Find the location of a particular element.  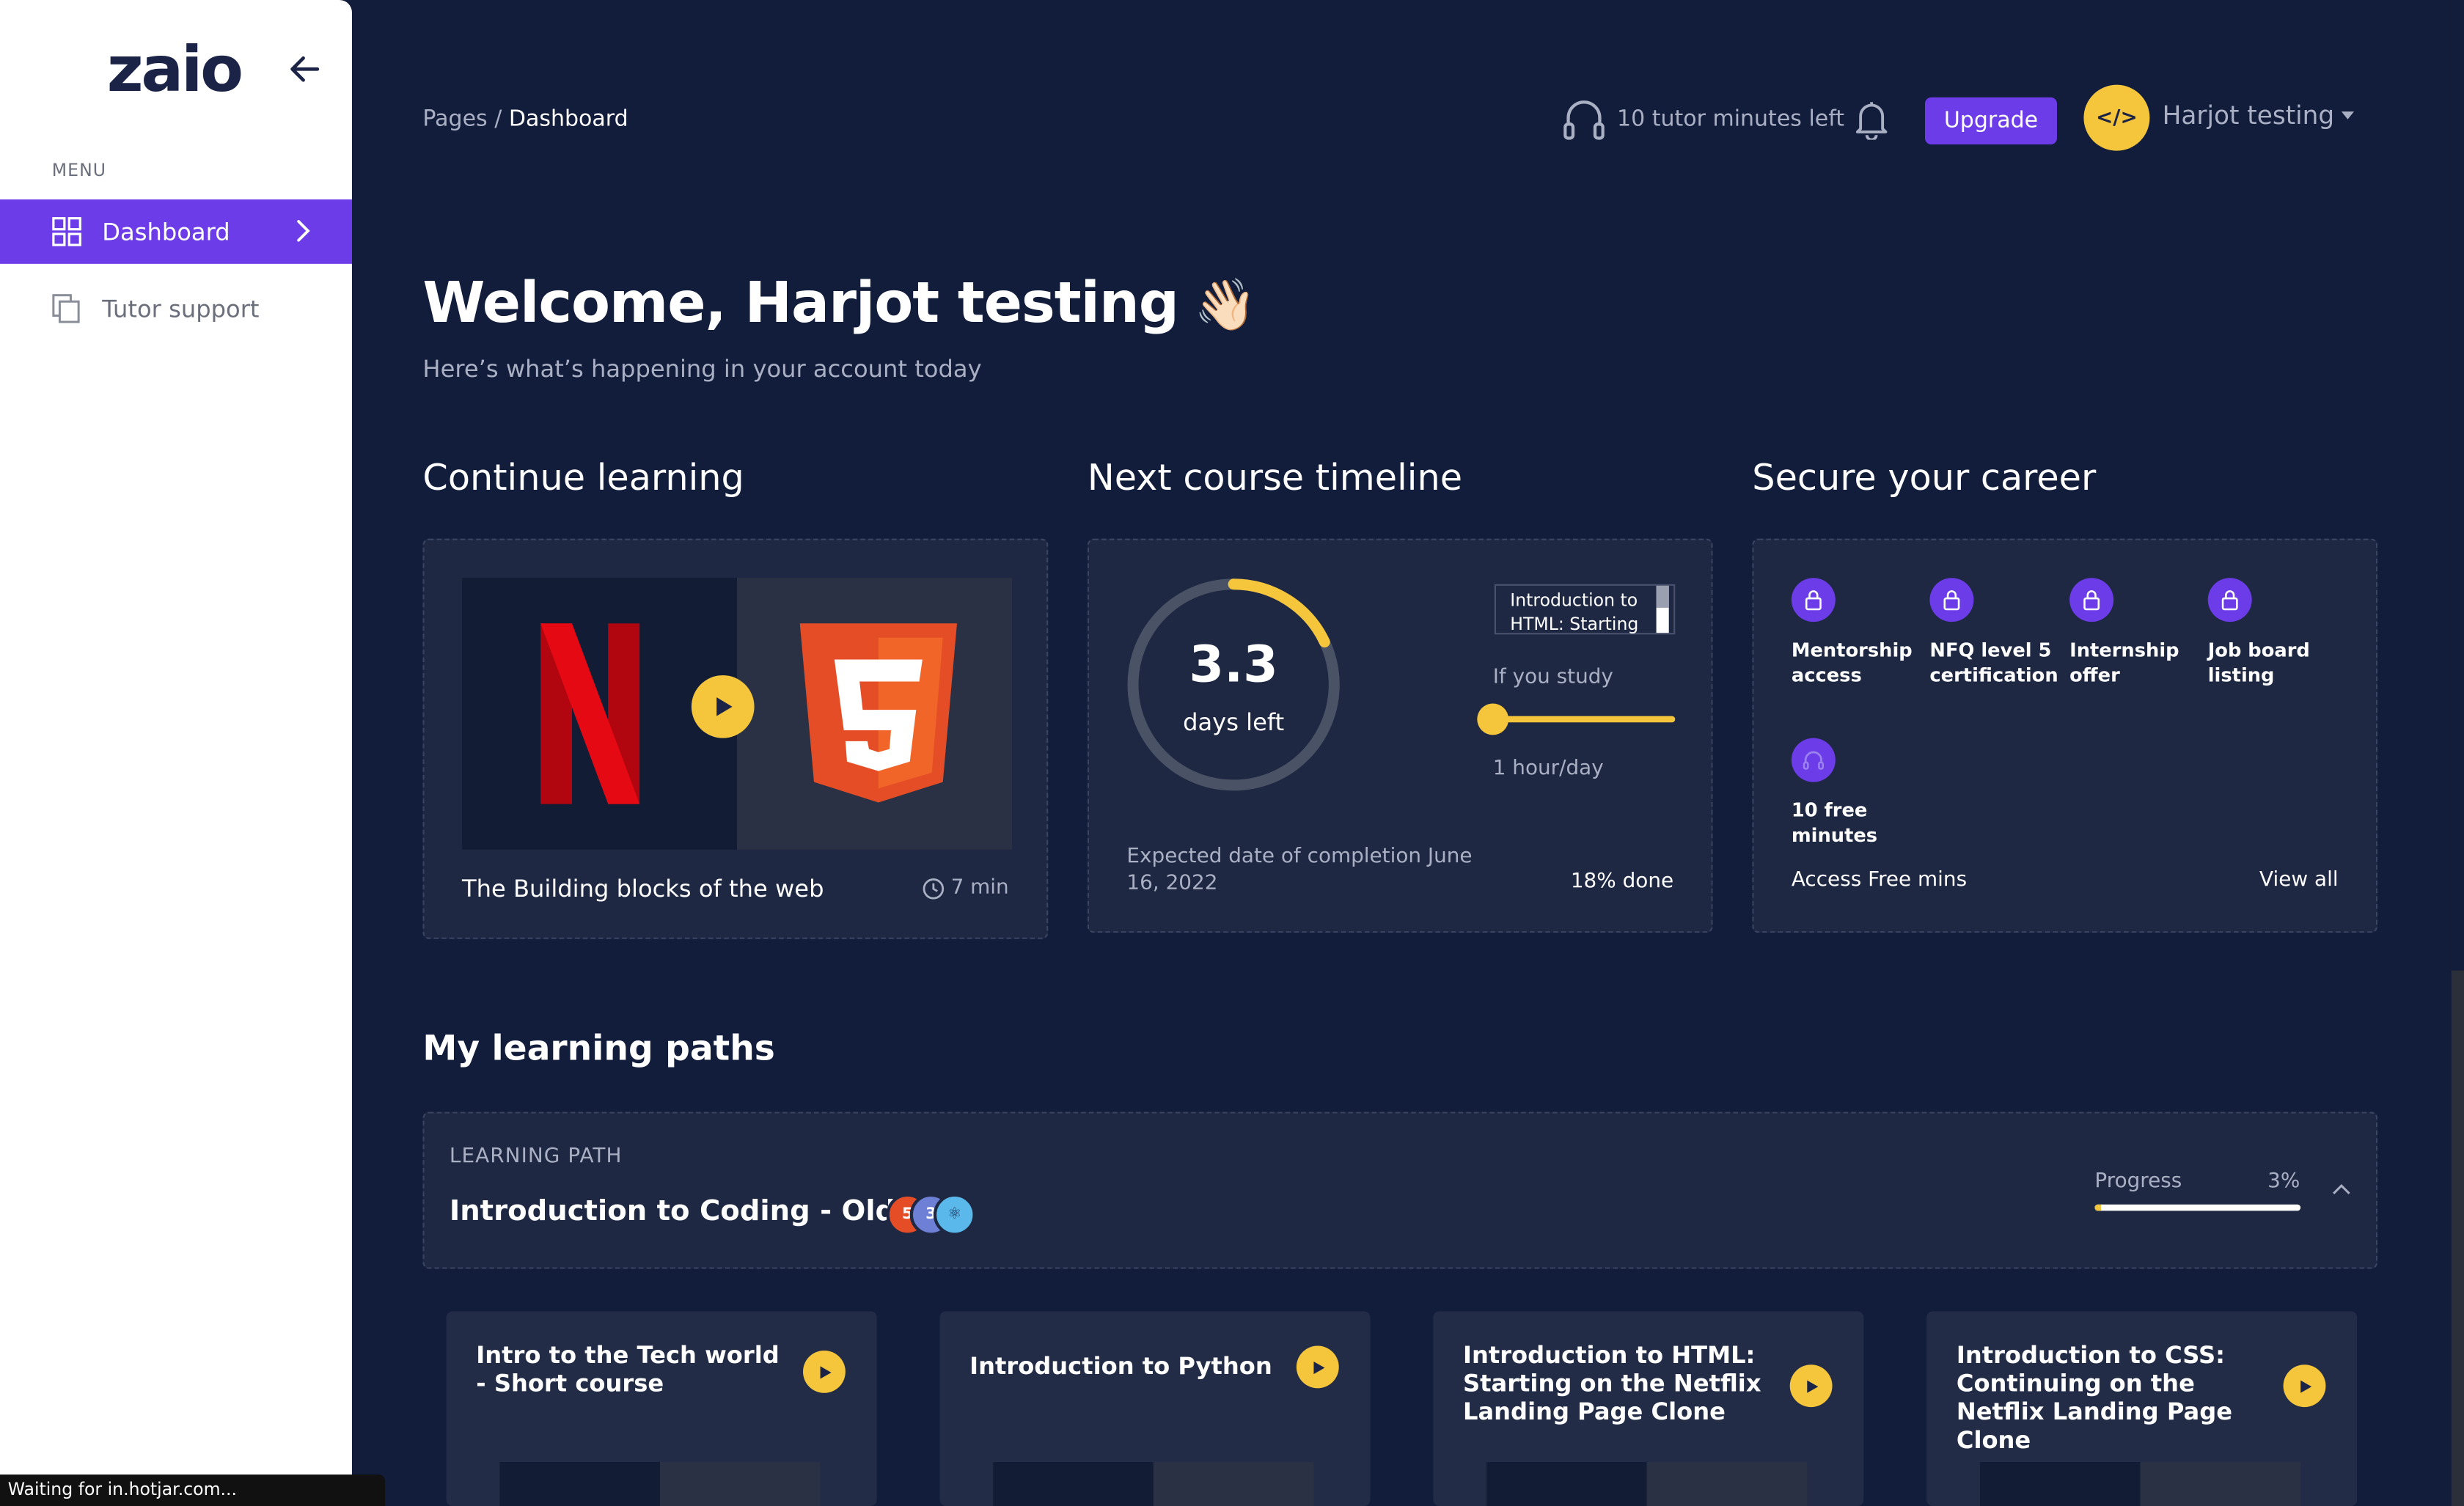

username: Harjot testing is located at coordinates (2248, 115).